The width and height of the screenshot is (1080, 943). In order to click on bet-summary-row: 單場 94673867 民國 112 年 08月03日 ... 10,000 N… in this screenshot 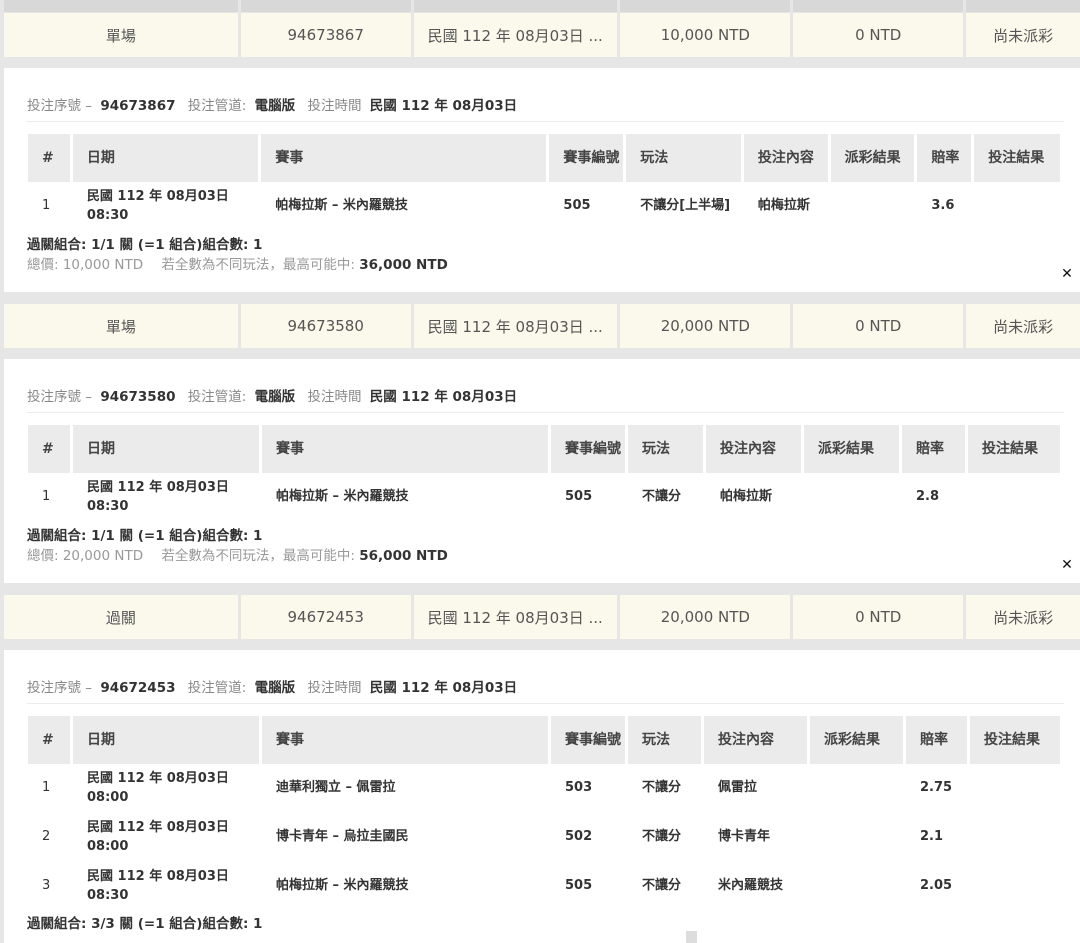, I will do `click(540, 35)`.